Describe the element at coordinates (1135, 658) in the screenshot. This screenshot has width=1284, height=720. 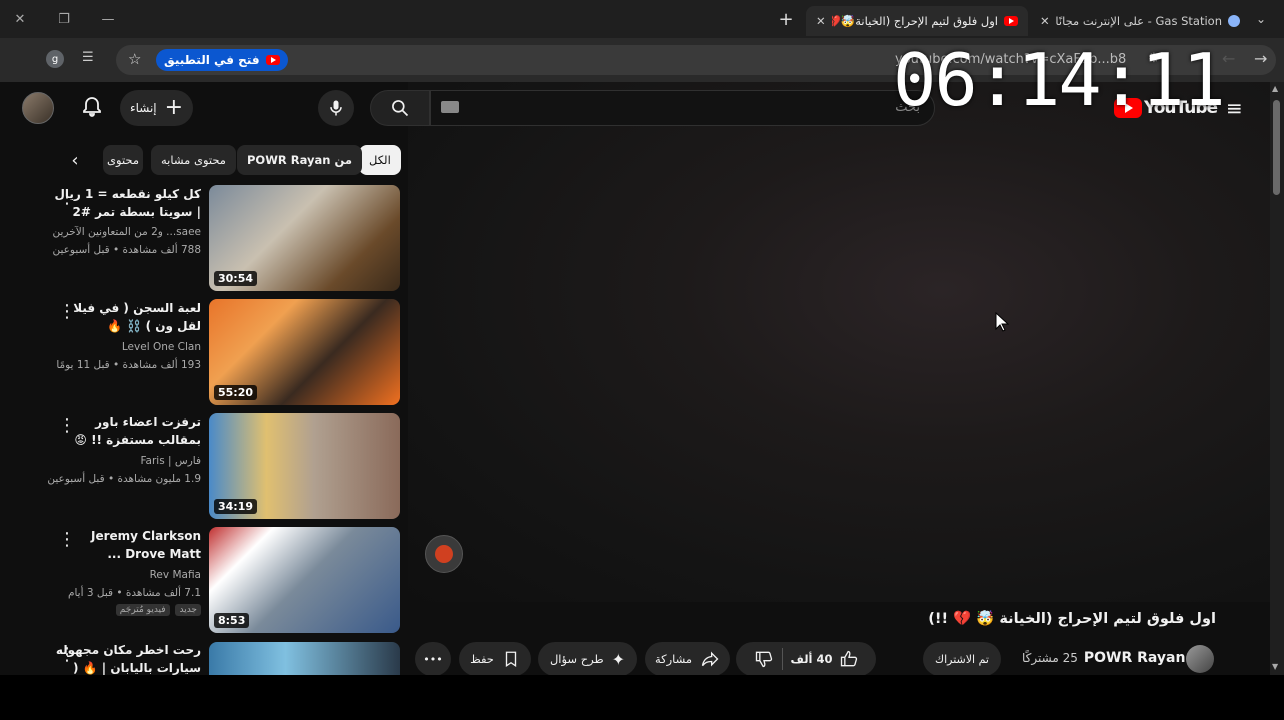
I see `channel-name: POWR Rayan` at that location.